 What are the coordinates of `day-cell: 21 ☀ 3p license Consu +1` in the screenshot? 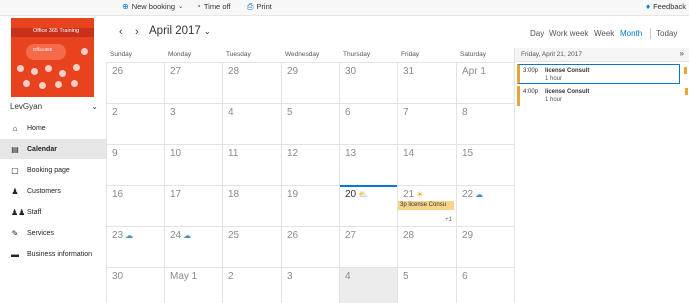 It's located at (426, 205).